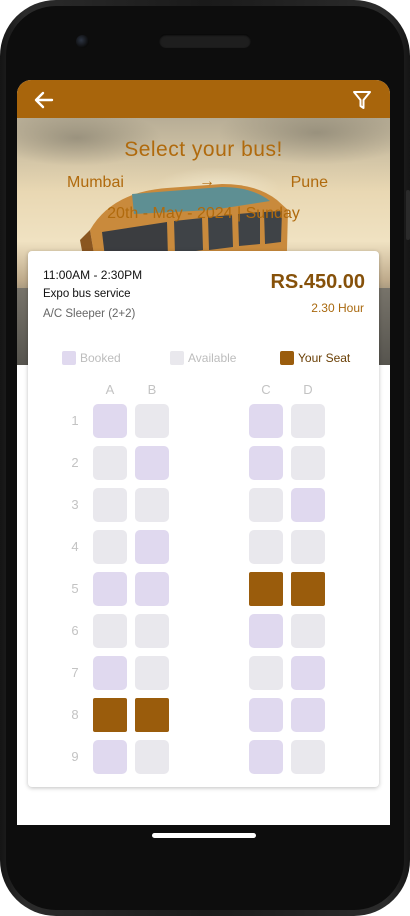 This screenshot has width=410, height=916. Describe the element at coordinates (110, 589) in the screenshot. I see `seat-a5-booked` at that location.